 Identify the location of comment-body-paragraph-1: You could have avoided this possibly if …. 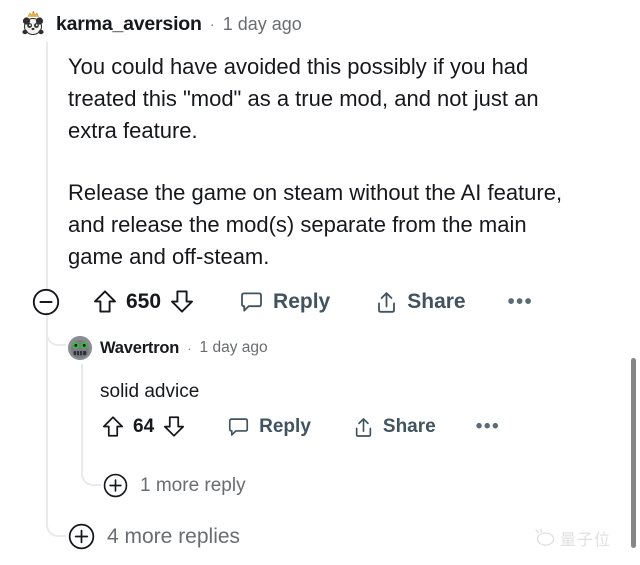
(303, 99).